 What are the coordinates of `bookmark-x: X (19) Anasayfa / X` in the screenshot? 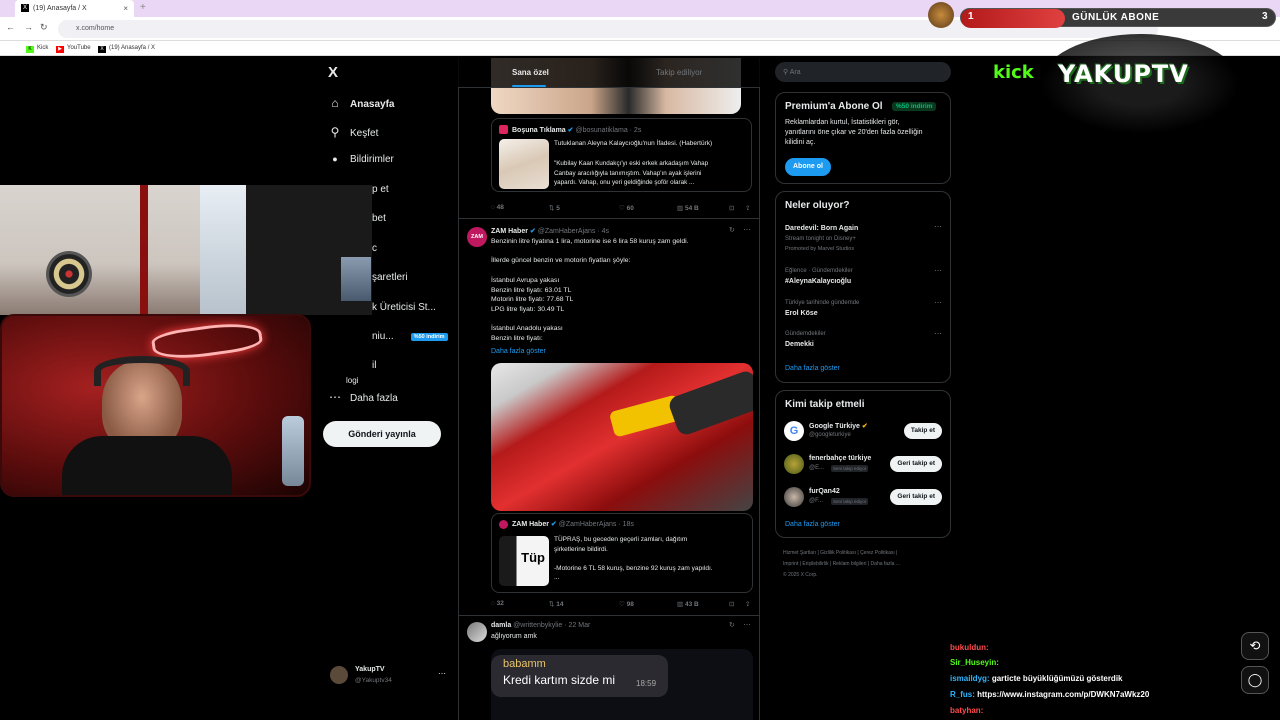 It's located at (126, 49).